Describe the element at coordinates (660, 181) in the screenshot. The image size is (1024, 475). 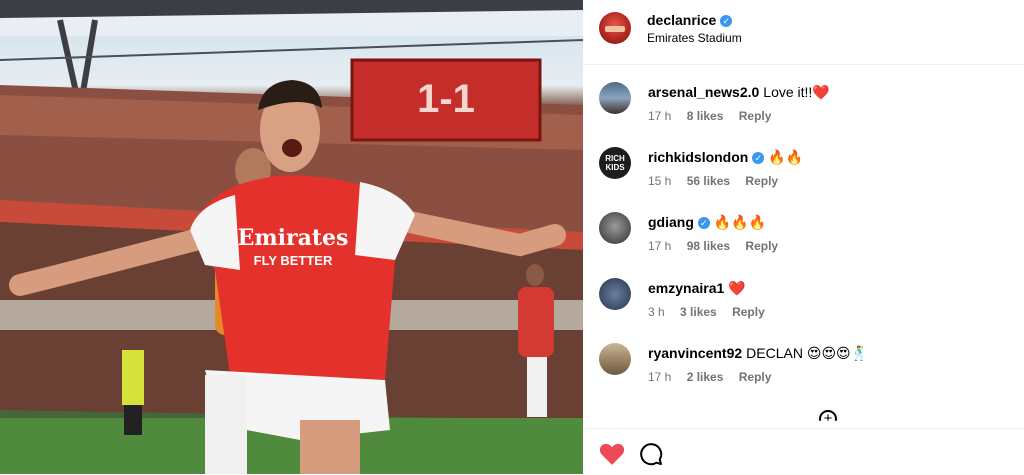
I see `comment-time: 15 h` at that location.